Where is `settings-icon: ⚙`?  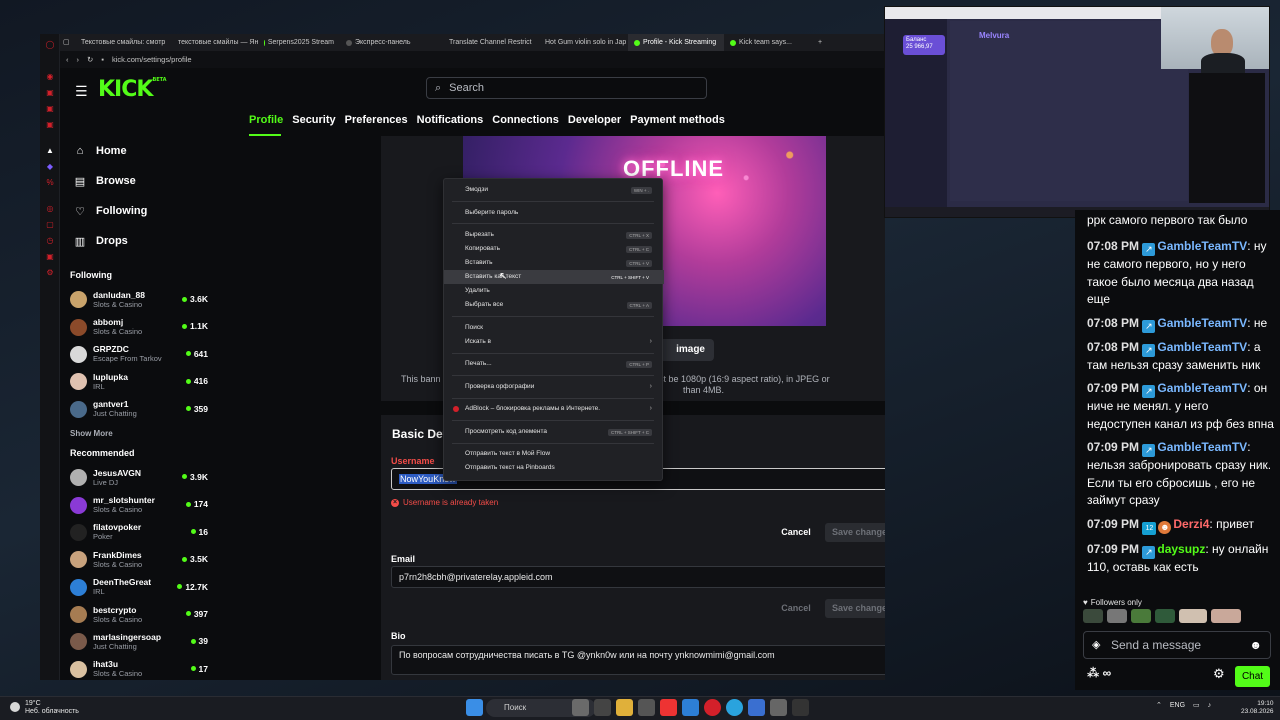
settings-icon: ⚙ is located at coordinates (50, 273).